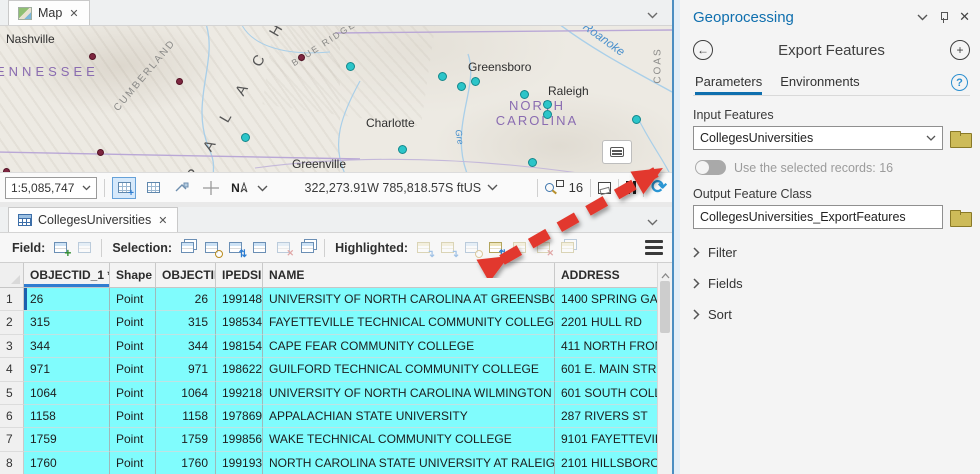  I want to click on back-button: ←, so click(703, 50).